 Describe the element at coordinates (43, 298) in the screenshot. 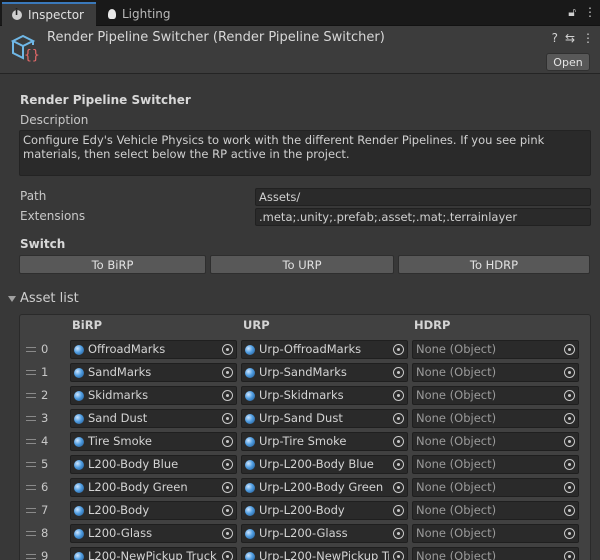

I see `asset-list-foldout: Asset list` at that location.